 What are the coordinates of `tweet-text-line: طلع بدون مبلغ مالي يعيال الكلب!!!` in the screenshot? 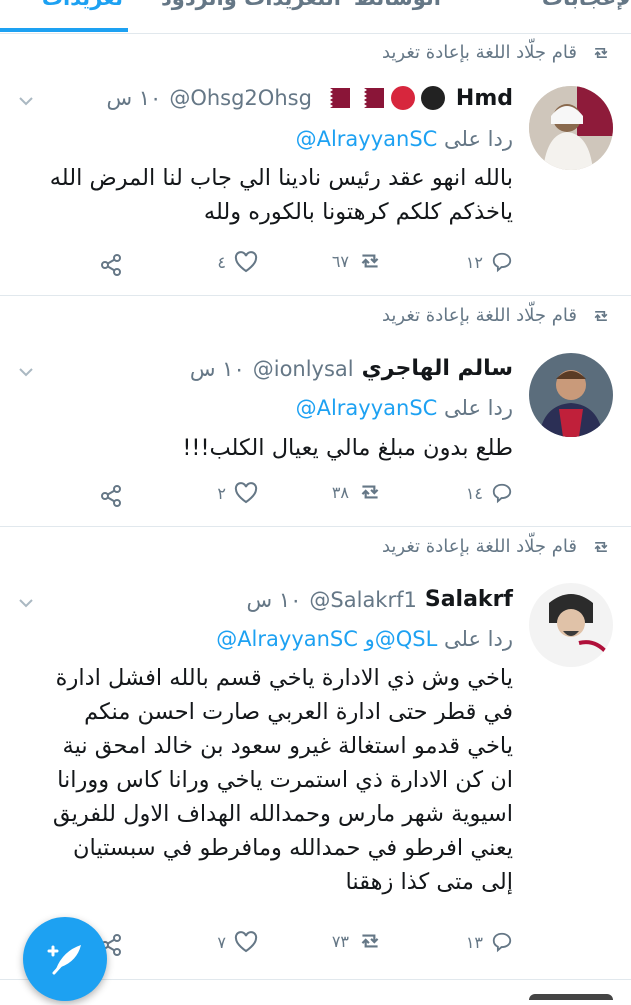 It's located at (347, 448).